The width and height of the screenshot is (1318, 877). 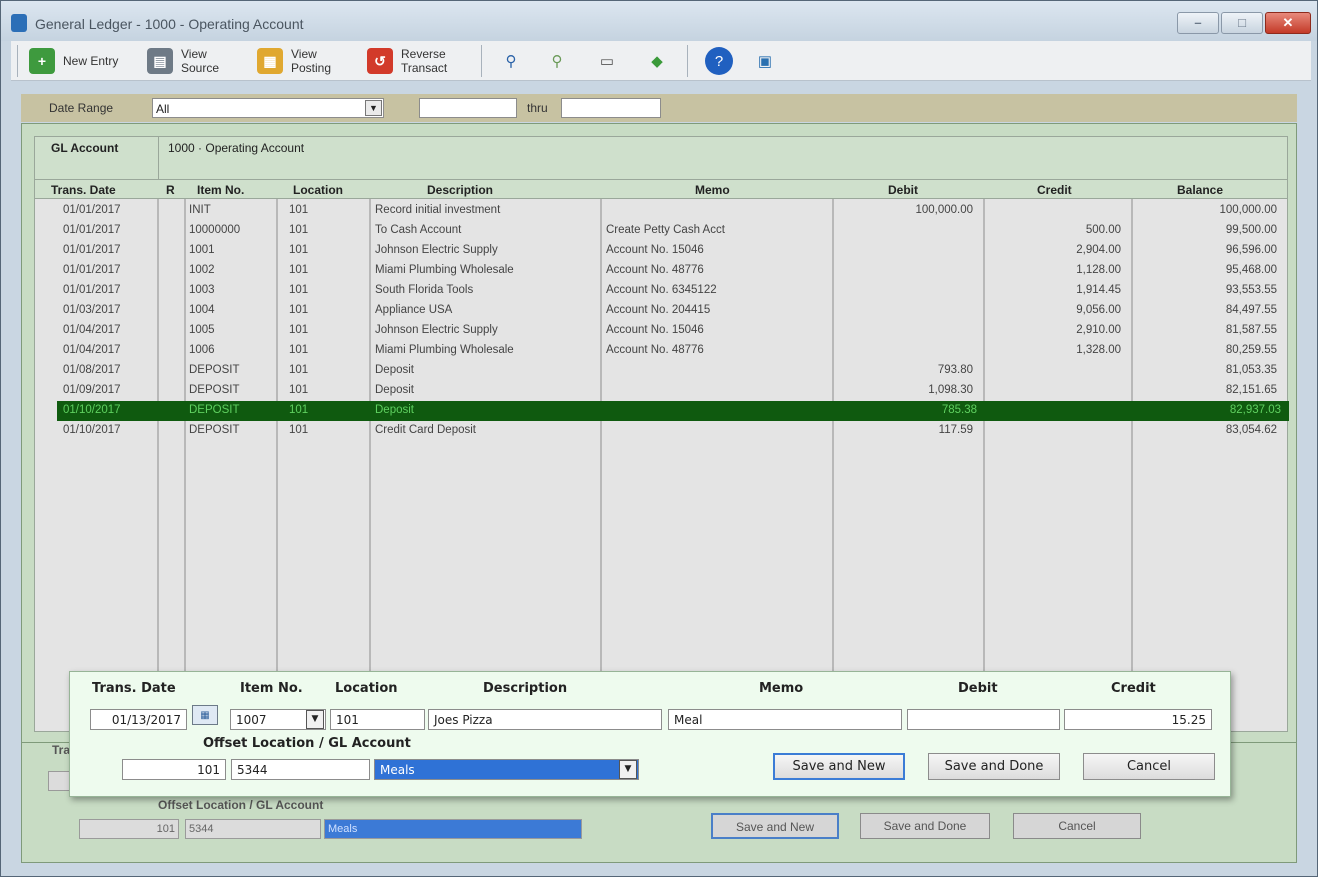 What do you see at coordinates (1138, 719) in the screenshot?
I see `credit-input: 15.25` at bounding box center [1138, 719].